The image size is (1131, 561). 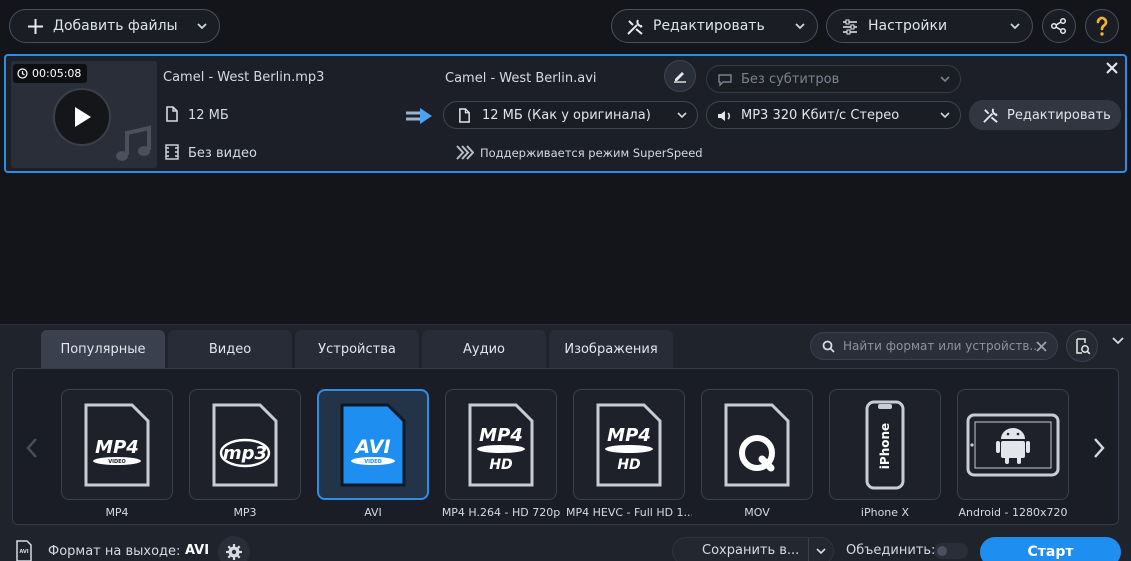 What do you see at coordinates (419, 116) in the screenshot?
I see `convert-arrow-icon` at bounding box center [419, 116].